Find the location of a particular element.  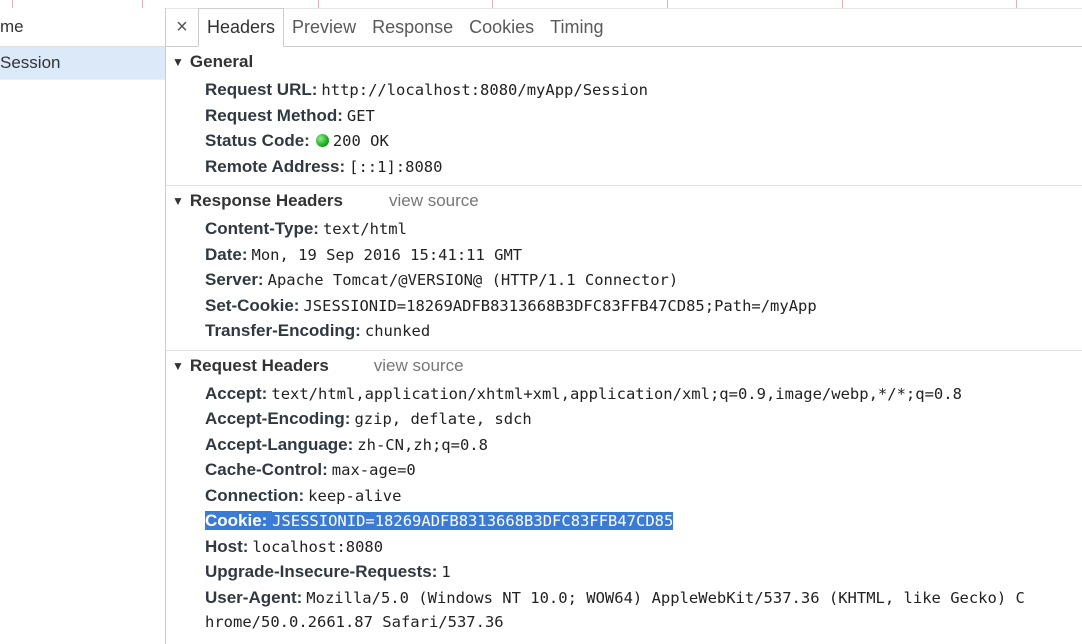

header-name: Content-Type: is located at coordinates (262, 228).